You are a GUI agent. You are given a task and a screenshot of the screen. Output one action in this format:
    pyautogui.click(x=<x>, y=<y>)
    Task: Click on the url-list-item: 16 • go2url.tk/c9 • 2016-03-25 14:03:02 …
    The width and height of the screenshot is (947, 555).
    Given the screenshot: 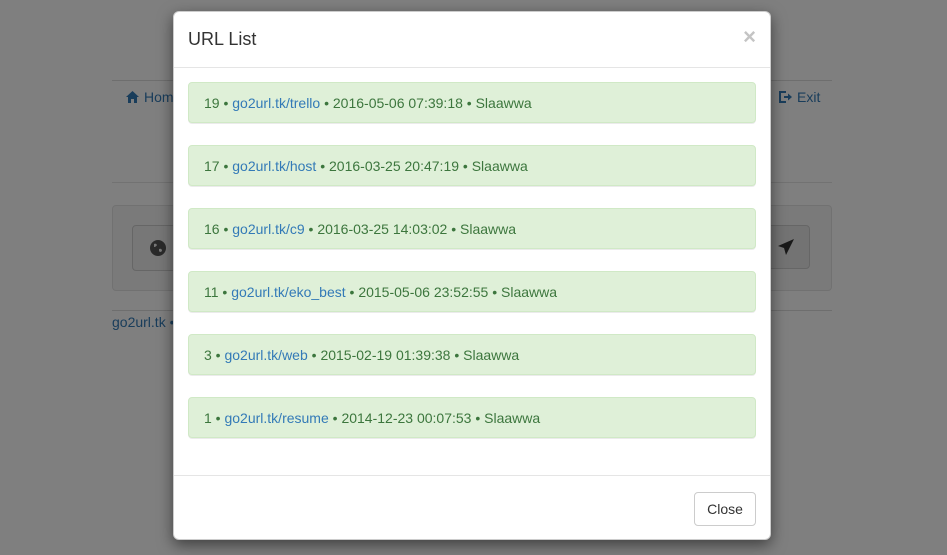 What is the action you would take?
    pyautogui.click(x=472, y=228)
    